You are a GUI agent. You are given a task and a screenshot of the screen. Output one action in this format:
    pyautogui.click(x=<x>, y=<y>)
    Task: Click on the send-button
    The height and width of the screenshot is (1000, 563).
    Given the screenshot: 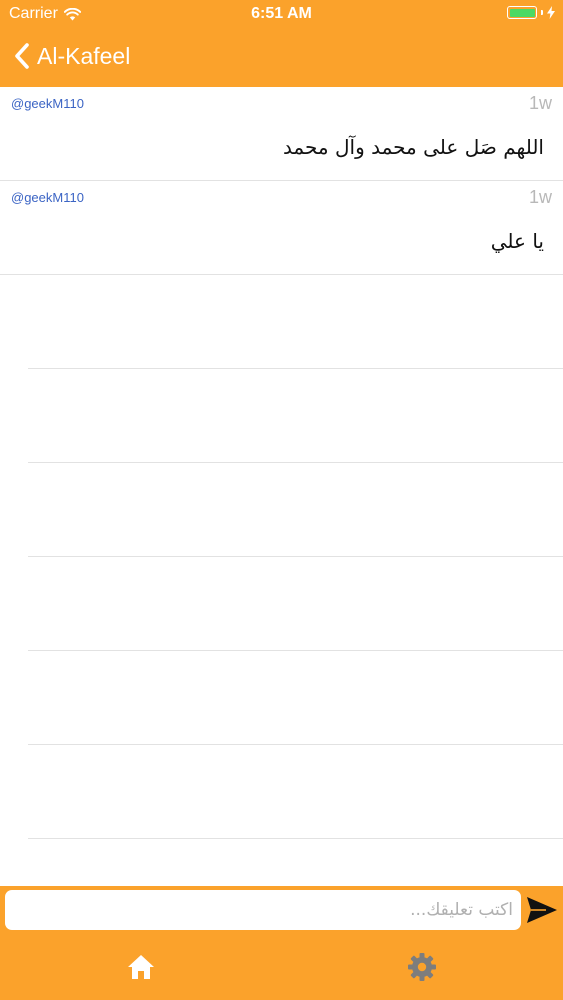 What is the action you would take?
    pyautogui.click(x=542, y=910)
    